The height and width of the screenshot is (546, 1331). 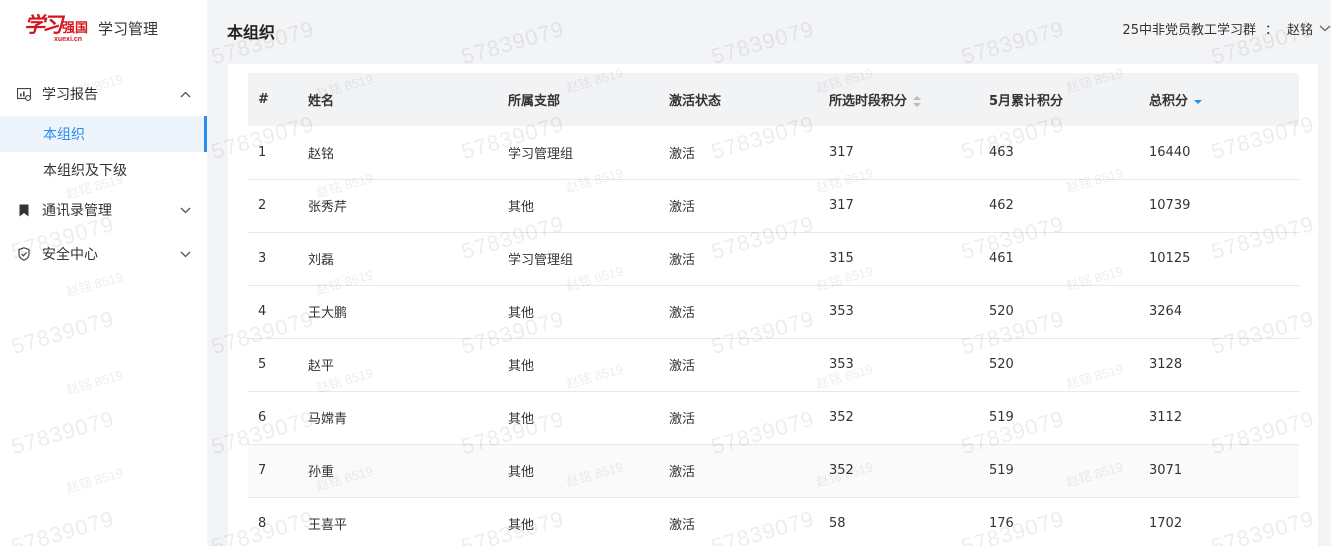 I want to click on sidebar-subitem-label: 本组织, so click(x=64, y=135).